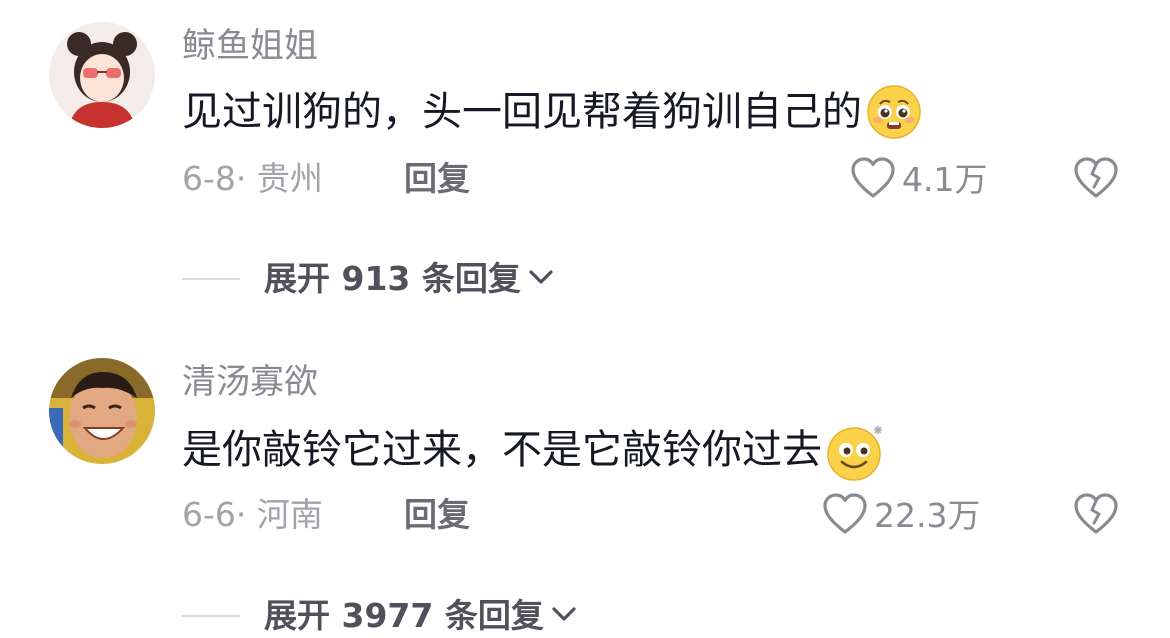 The image size is (1170, 638). Describe the element at coordinates (404, 615) in the screenshot. I see `expand-replies-label: 展开 3977 条回复` at that location.